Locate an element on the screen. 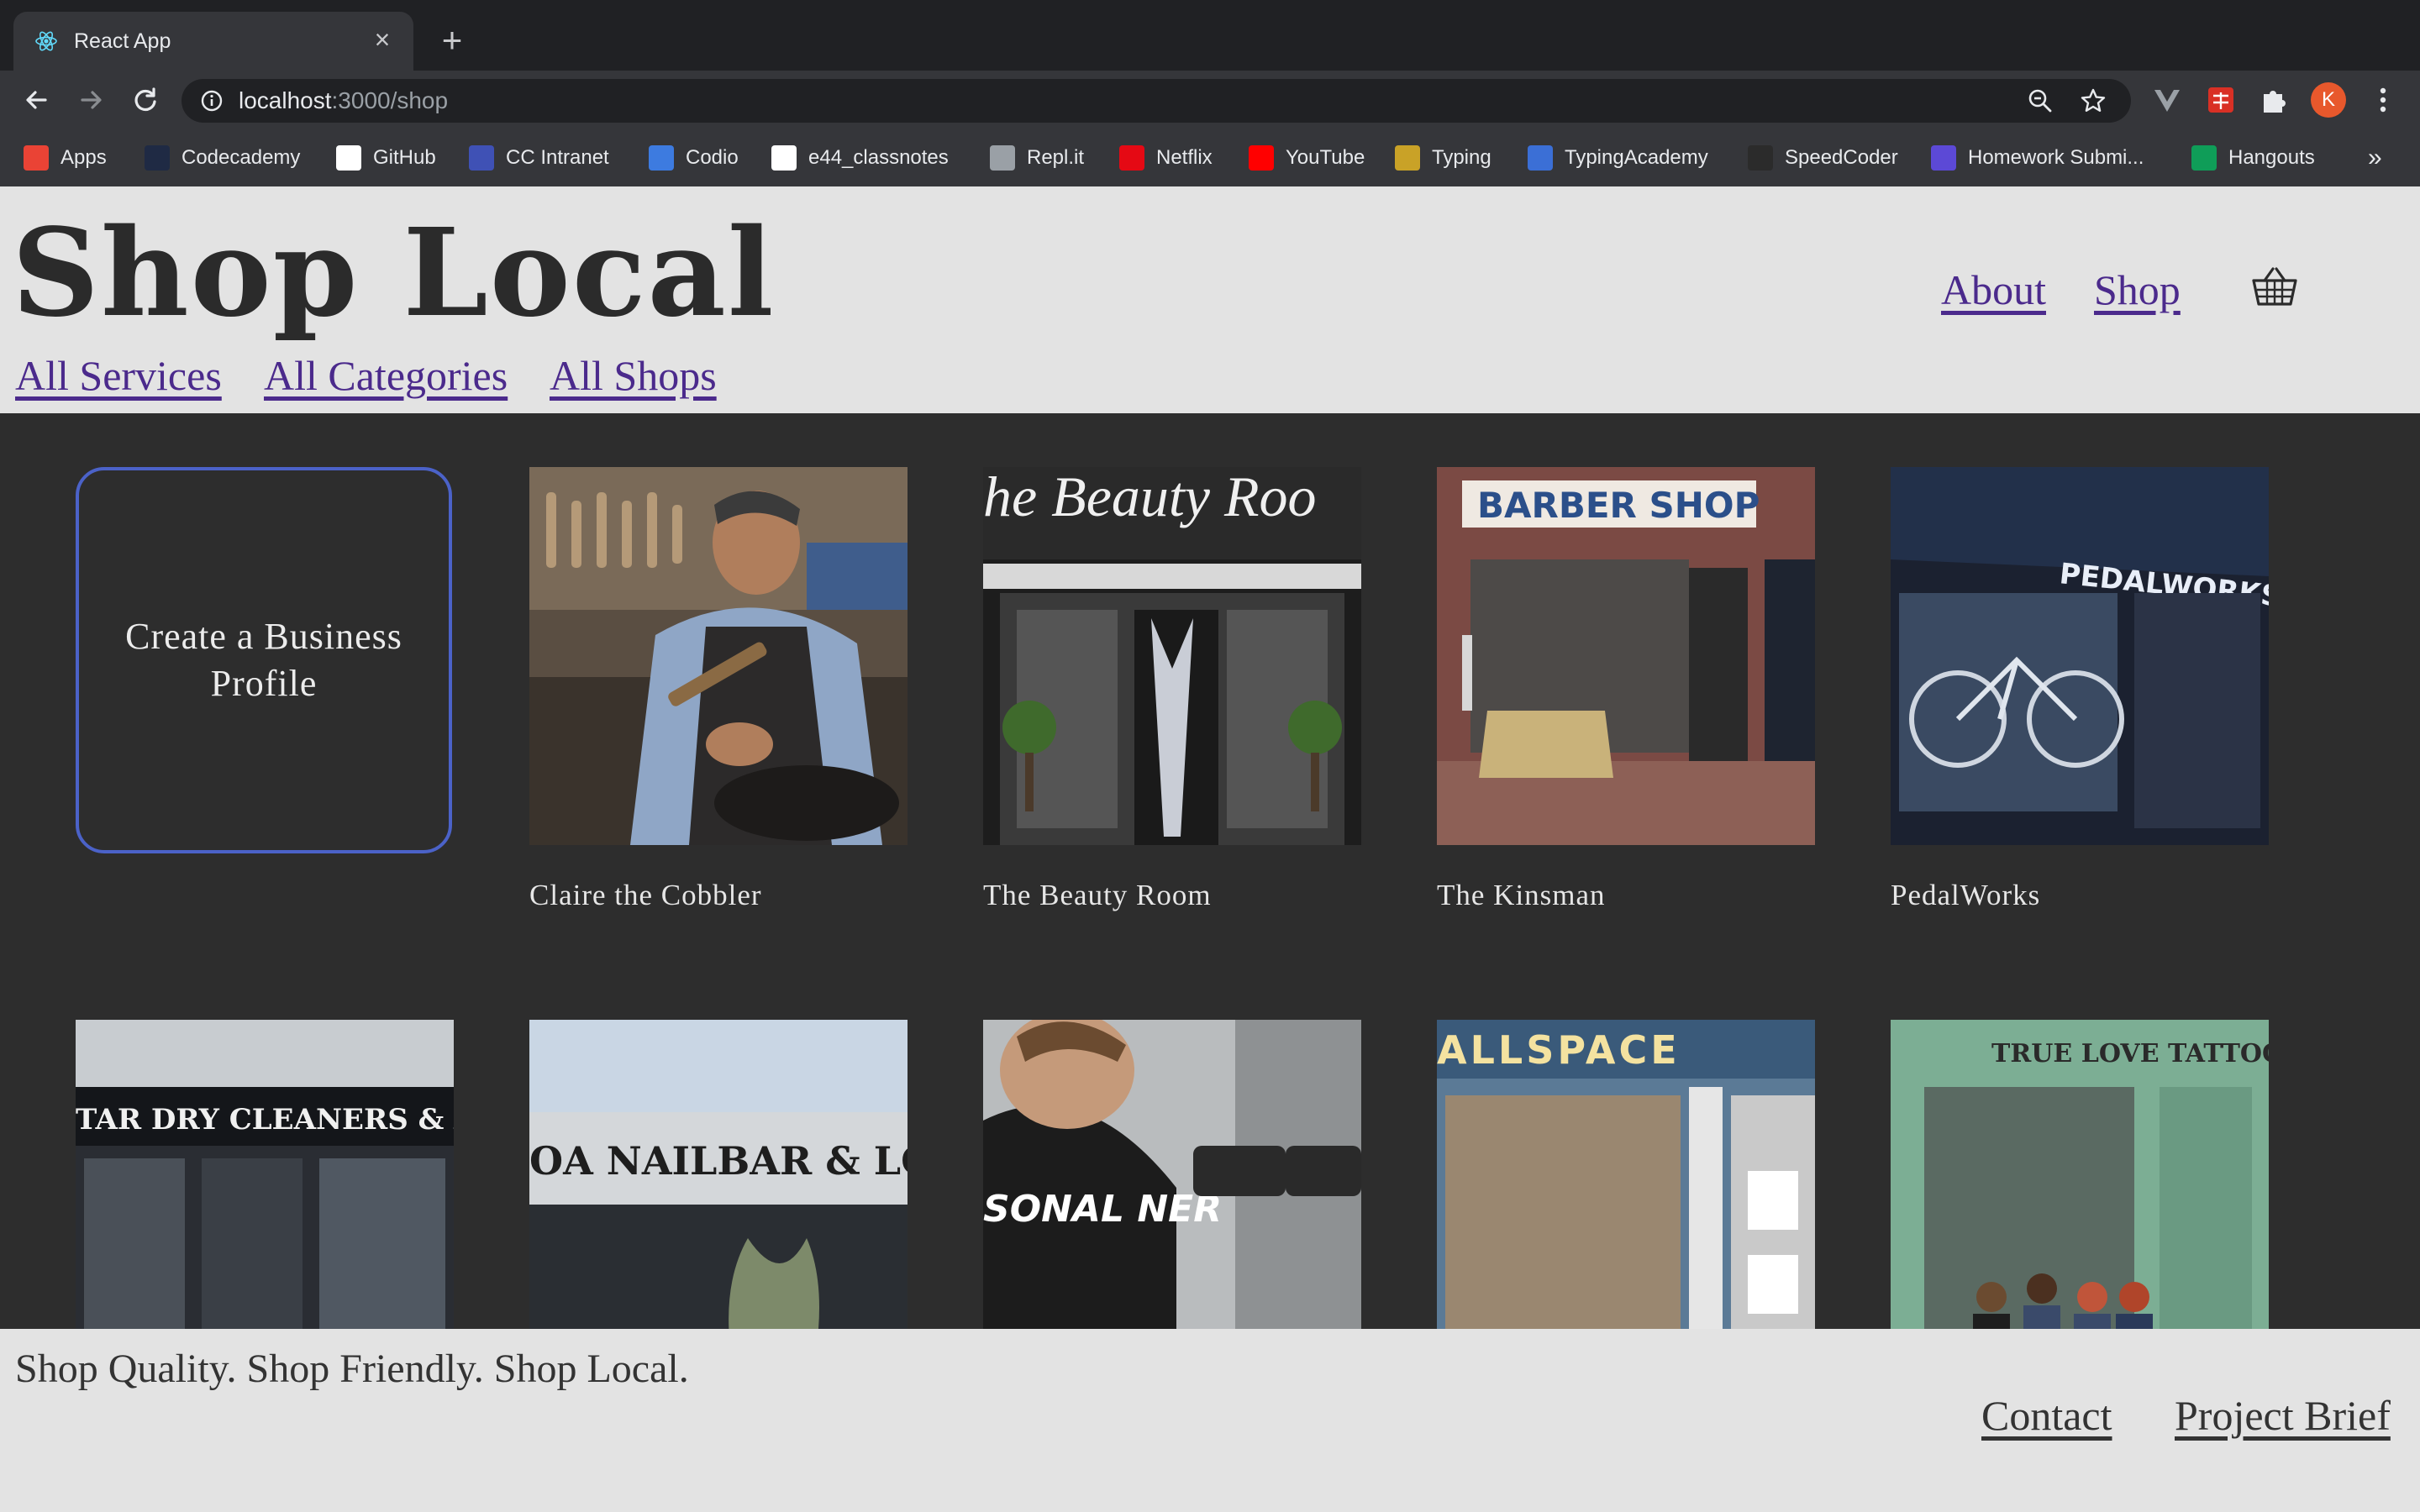  typingacademy-icon is located at coordinates (1540, 158).